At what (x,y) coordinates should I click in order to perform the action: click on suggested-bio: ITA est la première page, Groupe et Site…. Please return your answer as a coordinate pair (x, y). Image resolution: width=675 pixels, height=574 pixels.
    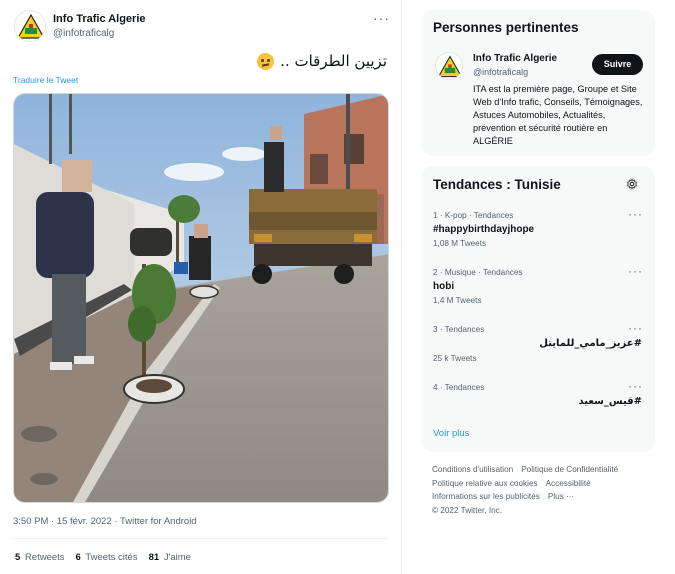
    Looking at the image, I should click on (558, 115).